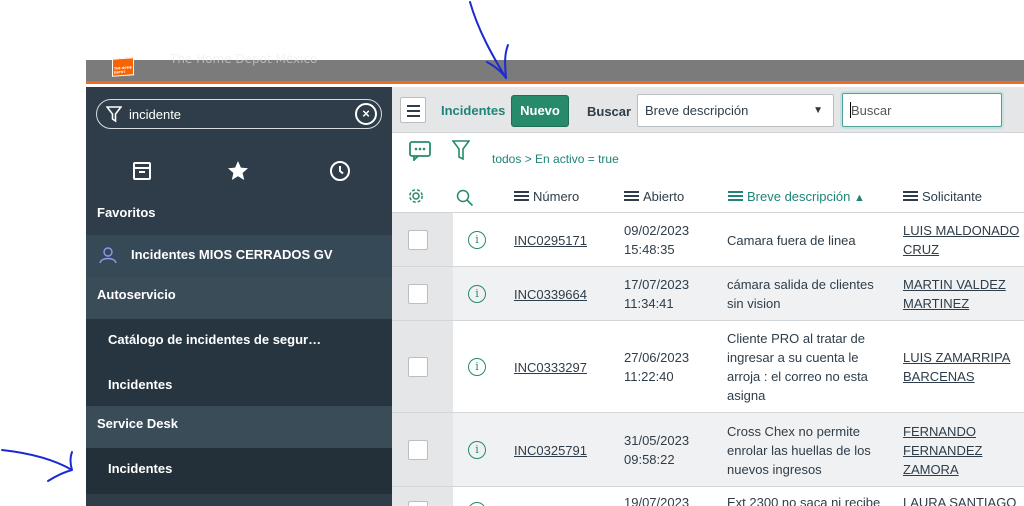 The width and height of the screenshot is (1024, 506). What do you see at coordinates (922, 110) in the screenshot?
I see `search-input: Buscar` at bounding box center [922, 110].